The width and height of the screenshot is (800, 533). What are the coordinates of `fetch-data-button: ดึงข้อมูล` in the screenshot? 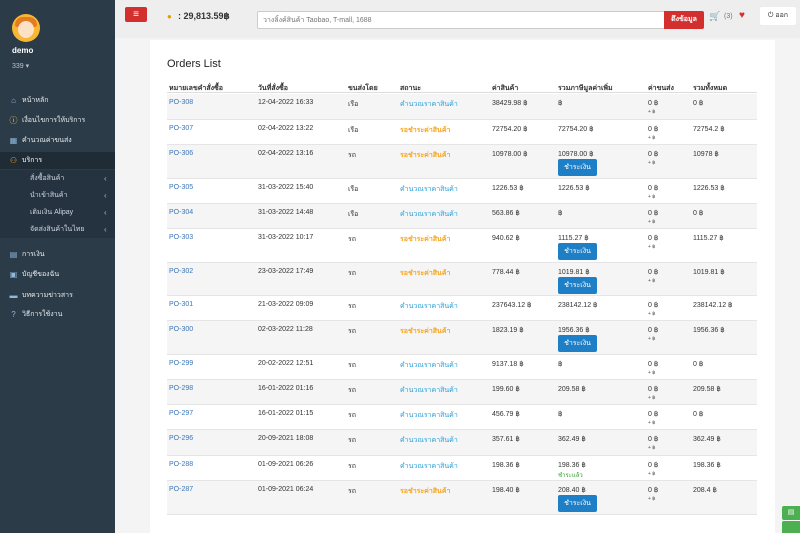 It's located at (684, 20).